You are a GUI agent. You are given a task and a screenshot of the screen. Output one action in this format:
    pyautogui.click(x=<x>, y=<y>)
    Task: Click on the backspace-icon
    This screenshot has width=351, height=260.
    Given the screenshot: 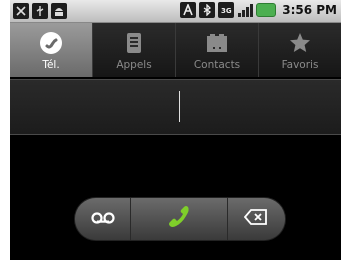 What is the action you would take?
    pyautogui.click(x=256, y=219)
    